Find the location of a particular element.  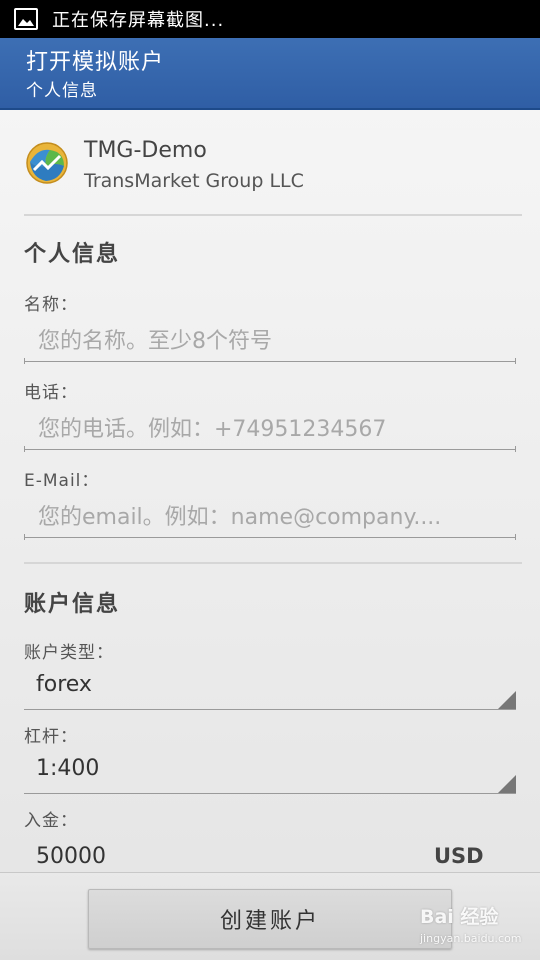

email-input is located at coordinates (270, 518).